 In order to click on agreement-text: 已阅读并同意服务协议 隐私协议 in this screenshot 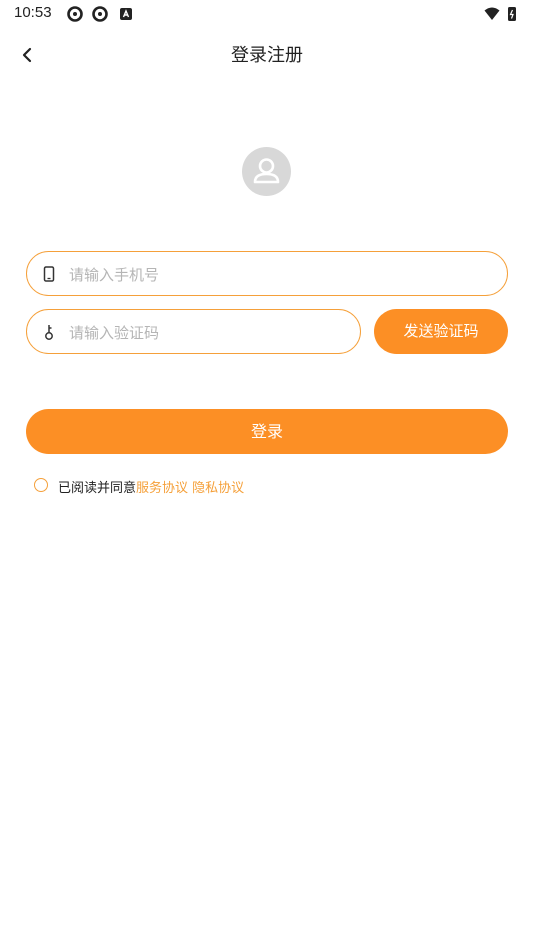, I will do `click(151, 486)`.